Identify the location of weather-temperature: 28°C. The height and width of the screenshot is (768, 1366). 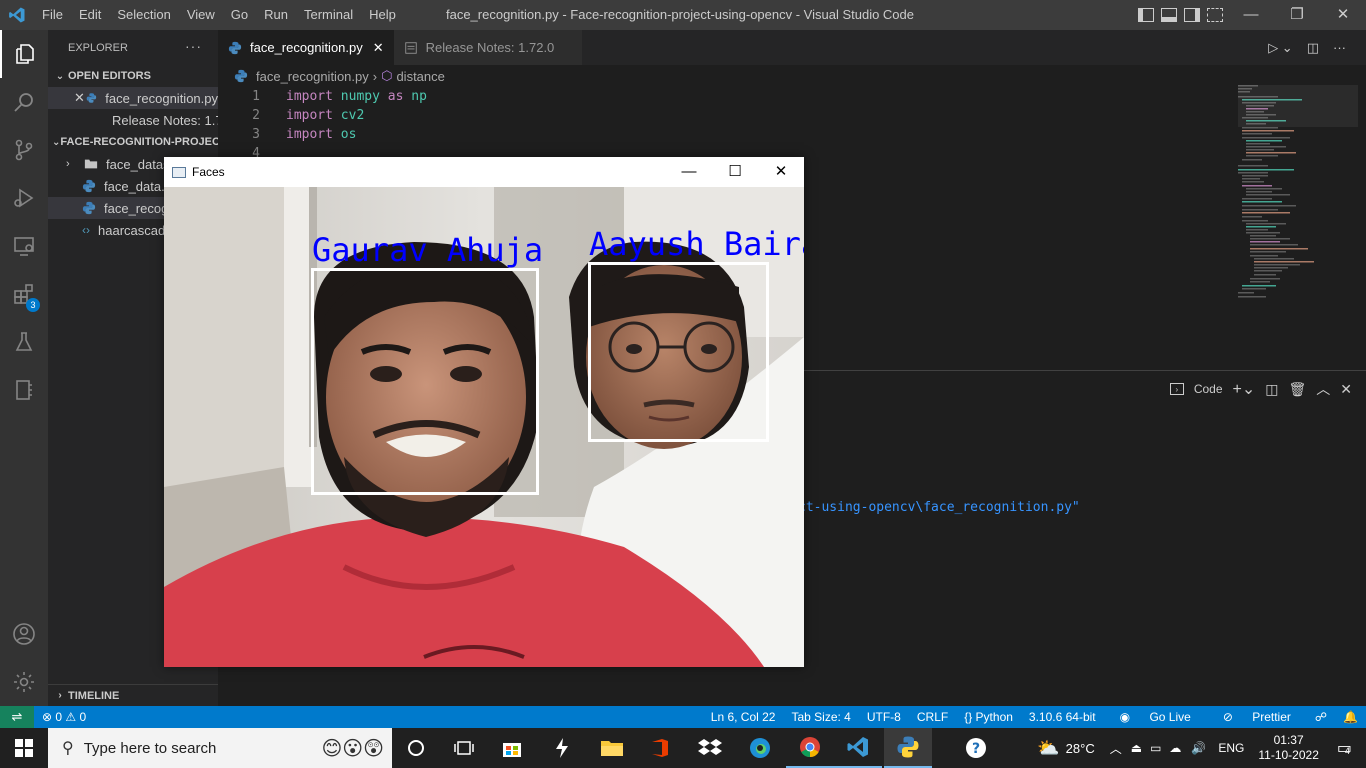
(1084, 748).